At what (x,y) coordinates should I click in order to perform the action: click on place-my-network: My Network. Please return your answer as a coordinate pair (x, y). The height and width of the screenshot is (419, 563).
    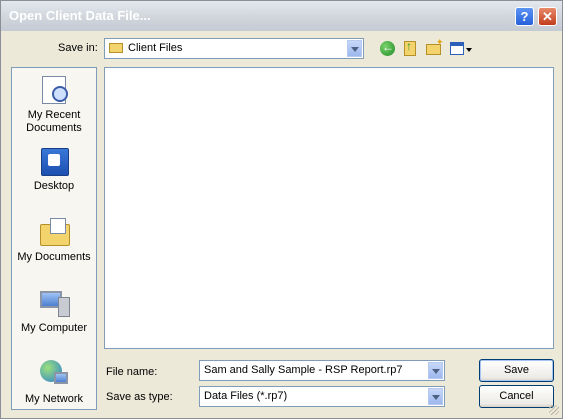
    Looking at the image, I should click on (54, 382).